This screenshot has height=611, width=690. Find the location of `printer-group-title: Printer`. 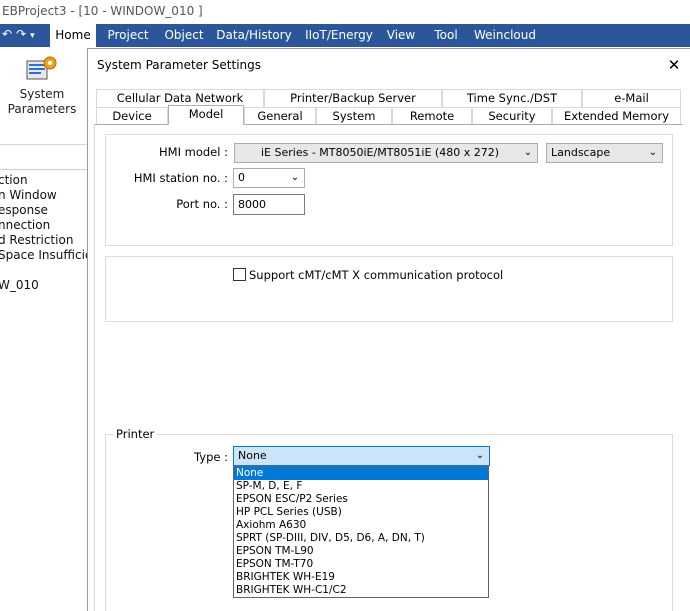

printer-group-title: Printer is located at coordinates (135, 434).